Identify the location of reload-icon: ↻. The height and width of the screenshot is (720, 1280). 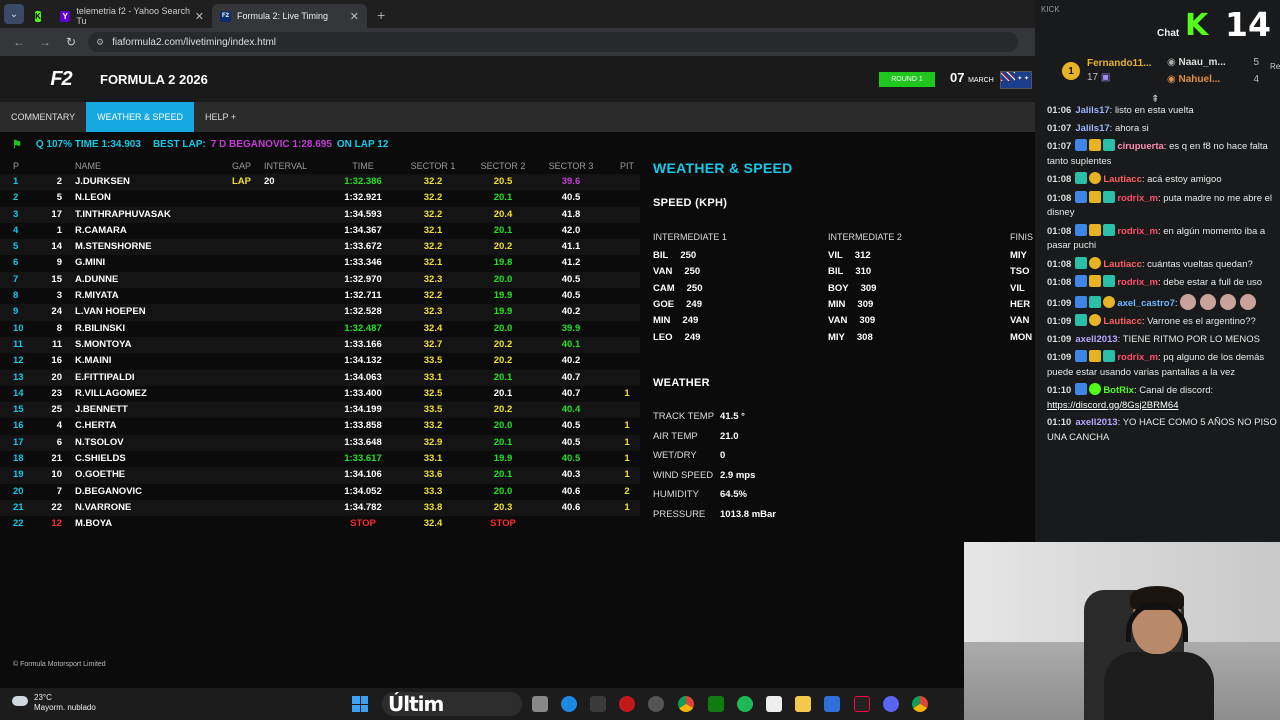
(71, 42).